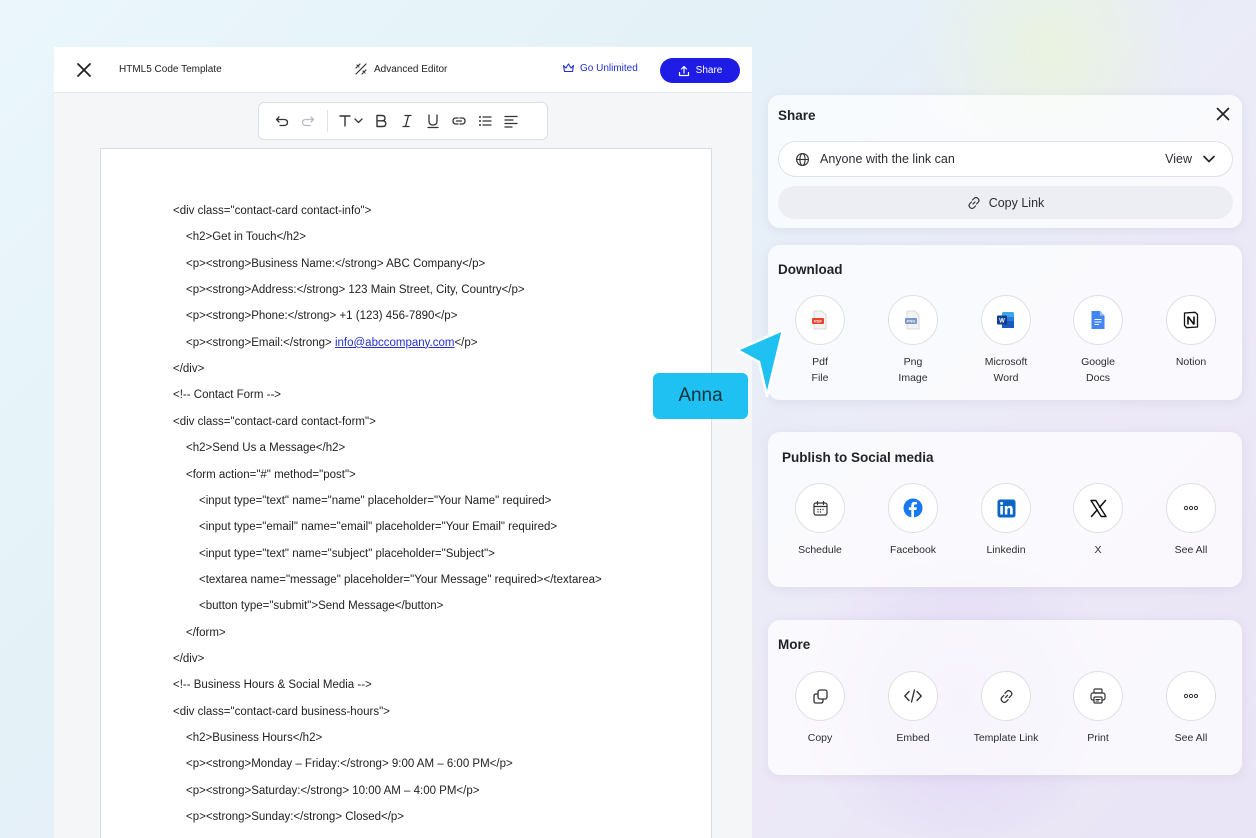 This screenshot has height=838, width=1256. I want to click on code-text: <h2>Send Us a Message</h2>, so click(266, 448).